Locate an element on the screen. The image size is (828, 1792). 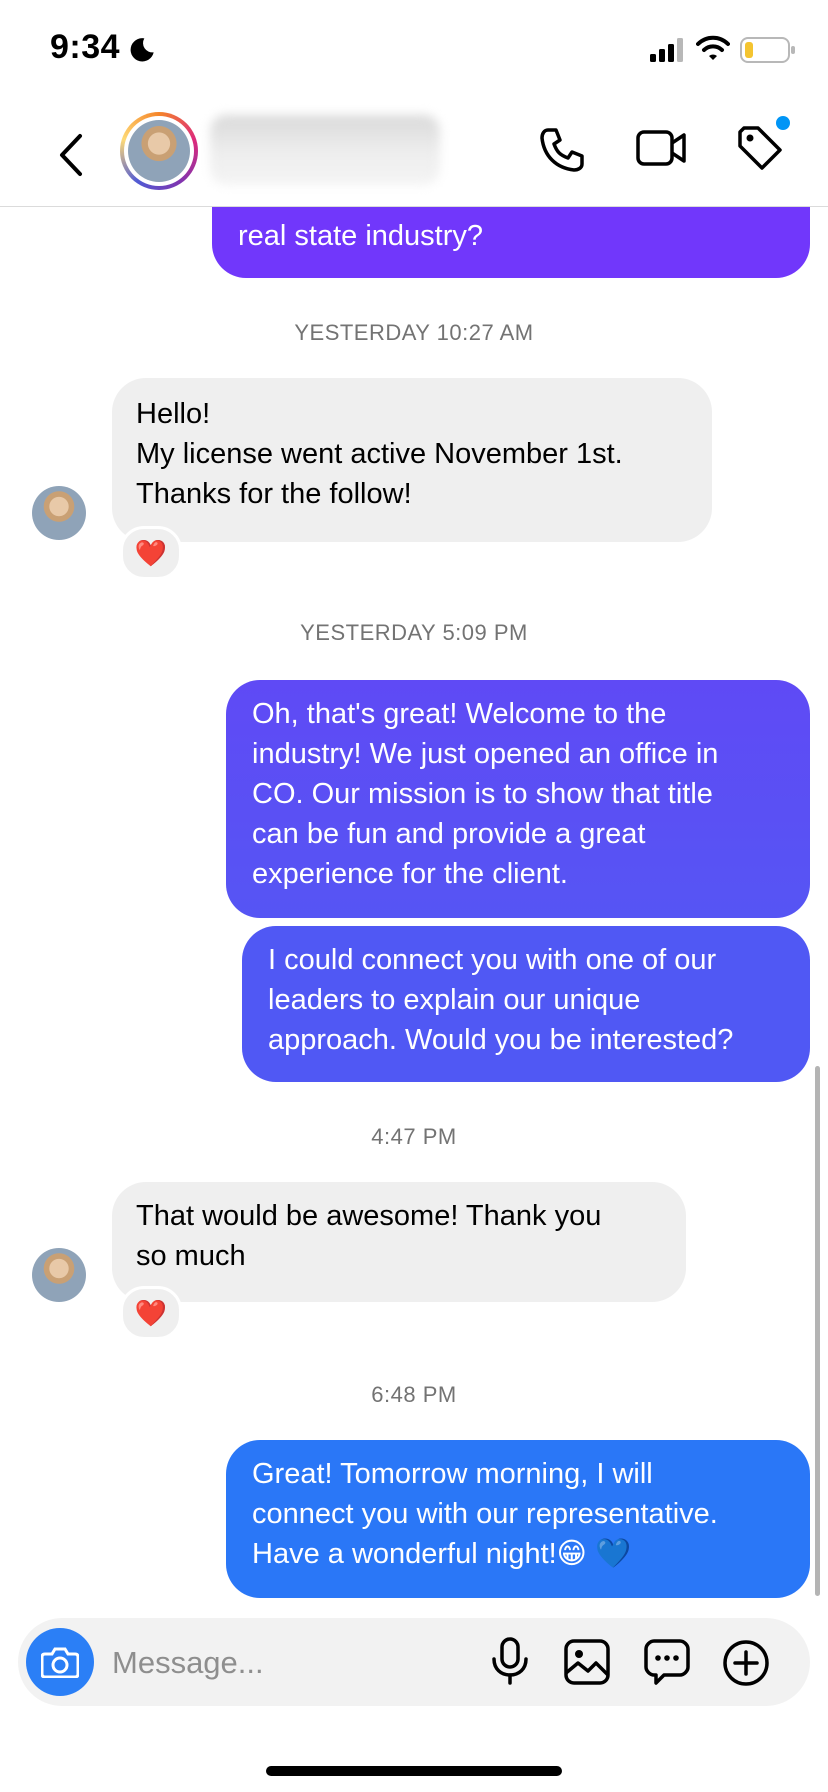
microphone-icon is located at coordinates (510, 1661).